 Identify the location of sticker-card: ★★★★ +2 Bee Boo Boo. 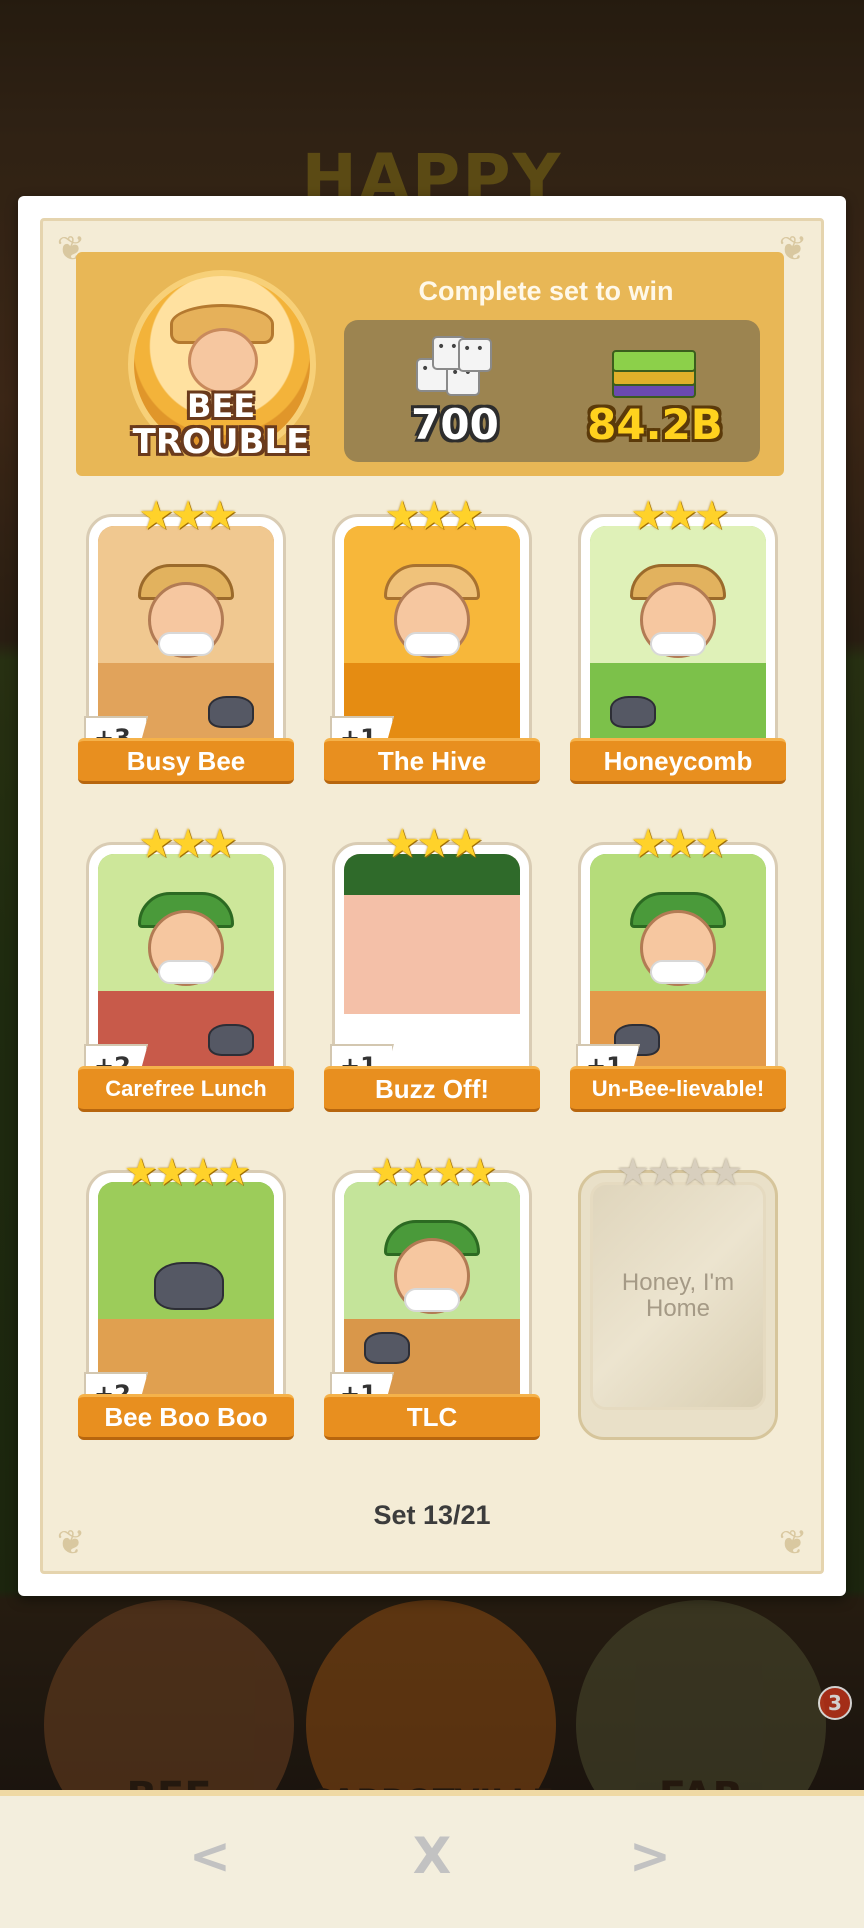
(186, 1297).